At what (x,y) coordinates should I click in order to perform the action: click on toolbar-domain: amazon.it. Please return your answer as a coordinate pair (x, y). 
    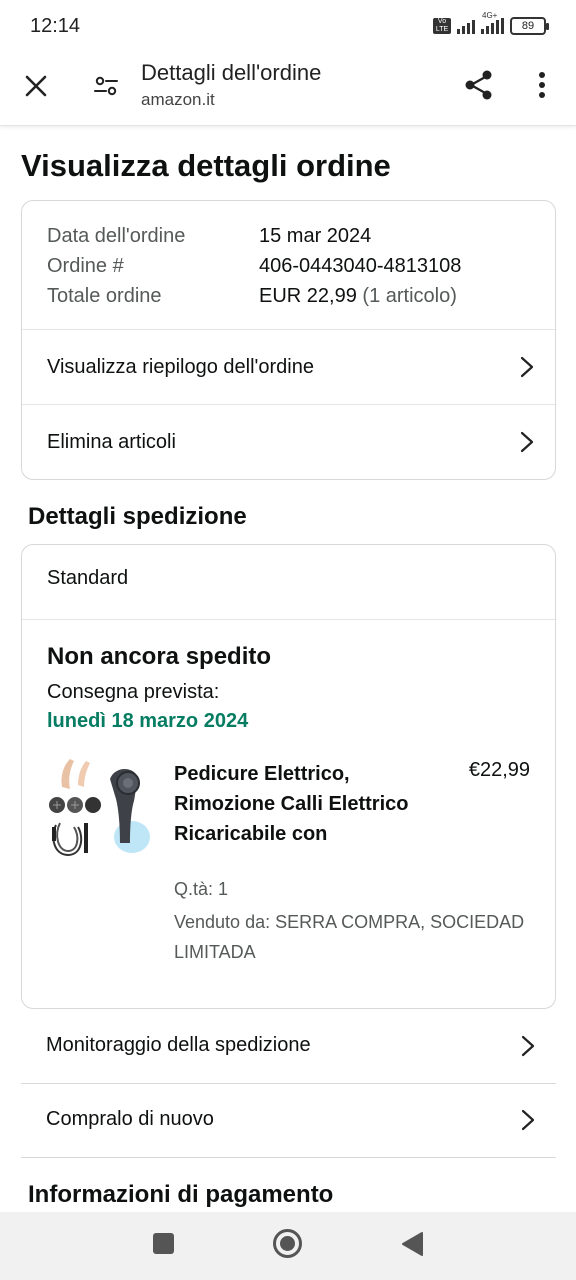
    Looking at the image, I should click on (178, 99).